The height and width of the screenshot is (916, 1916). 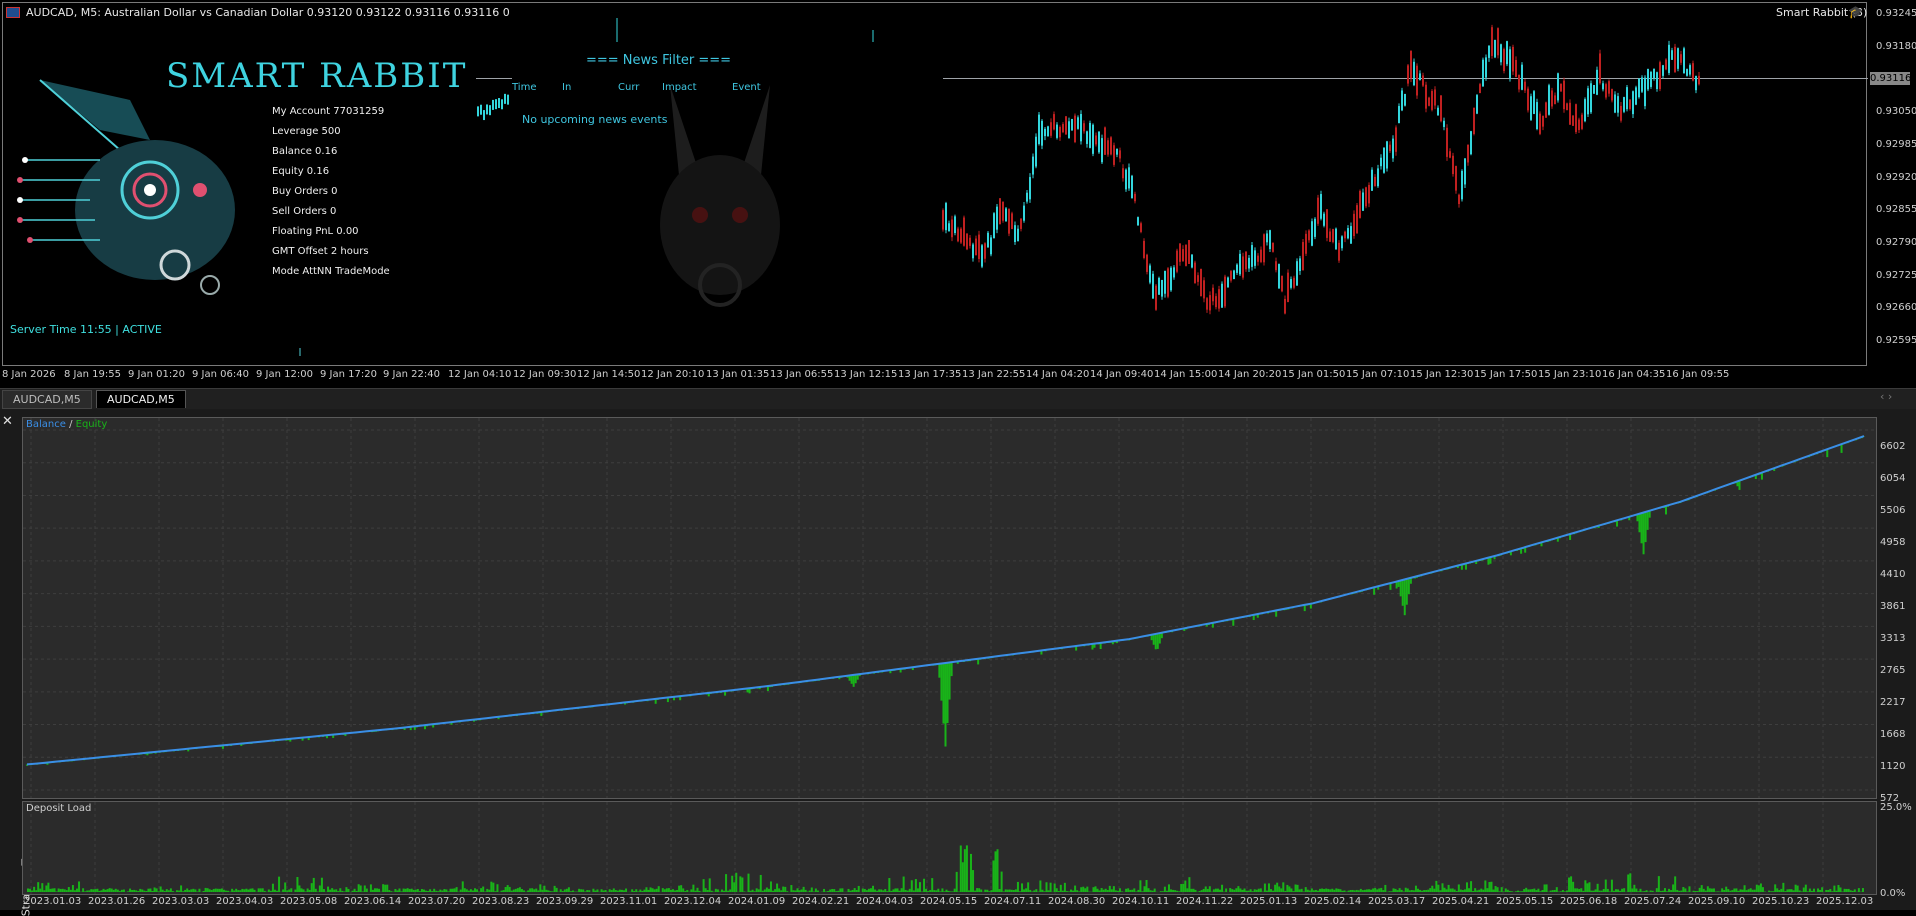 What do you see at coordinates (949, 848) in the screenshot?
I see `deposit-load-plot` at bounding box center [949, 848].